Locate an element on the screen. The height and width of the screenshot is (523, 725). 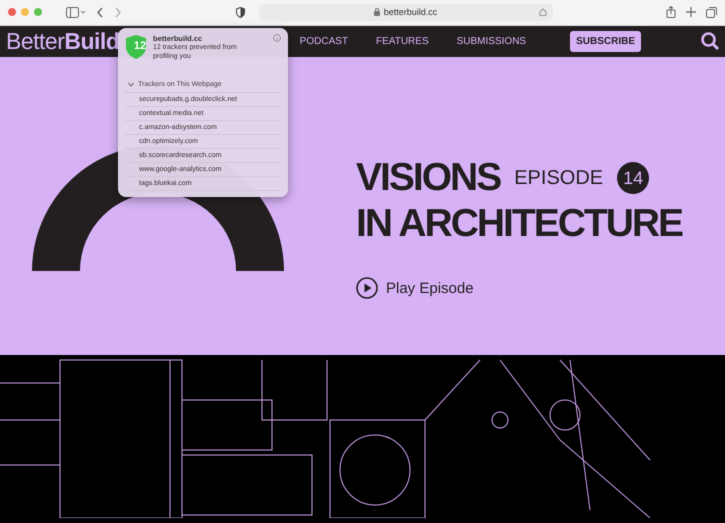
sidebar-icon is located at coordinates (76, 12).